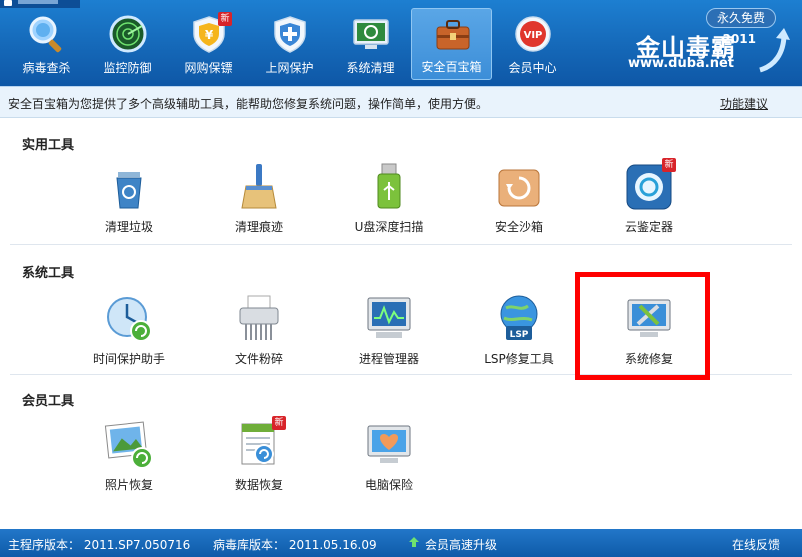 This screenshot has height=557, width=802. I want to click on nav-web-protection: 上网保护, so click(289, 44).